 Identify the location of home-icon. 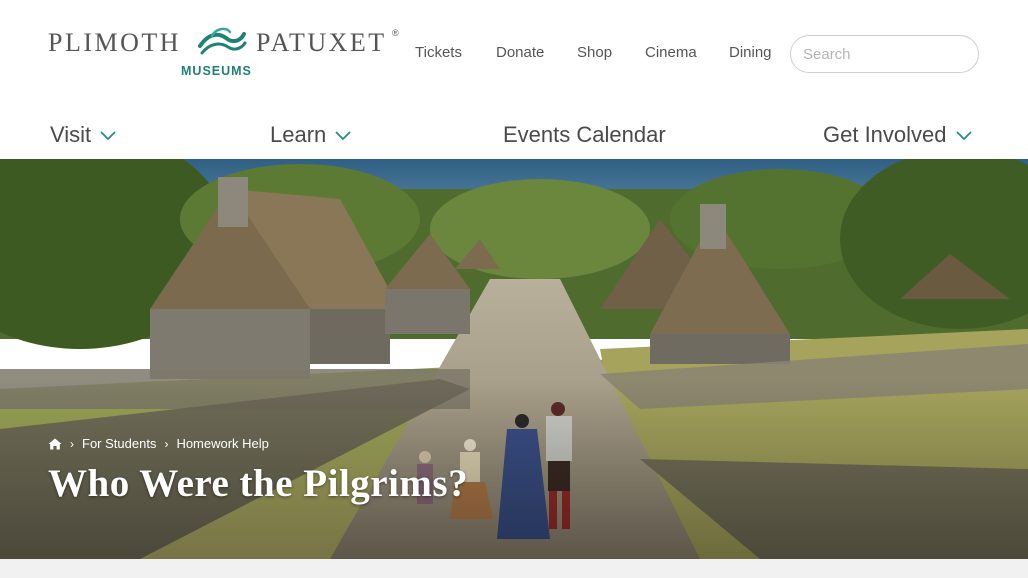
(55, 444).